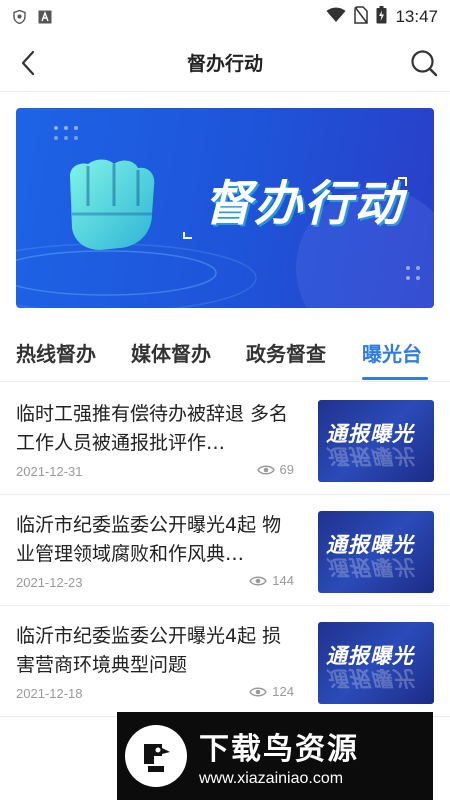 Image resolution: width=450 pixels, height=800 pixels. I want to click on fist-icon, so click(112, 204).